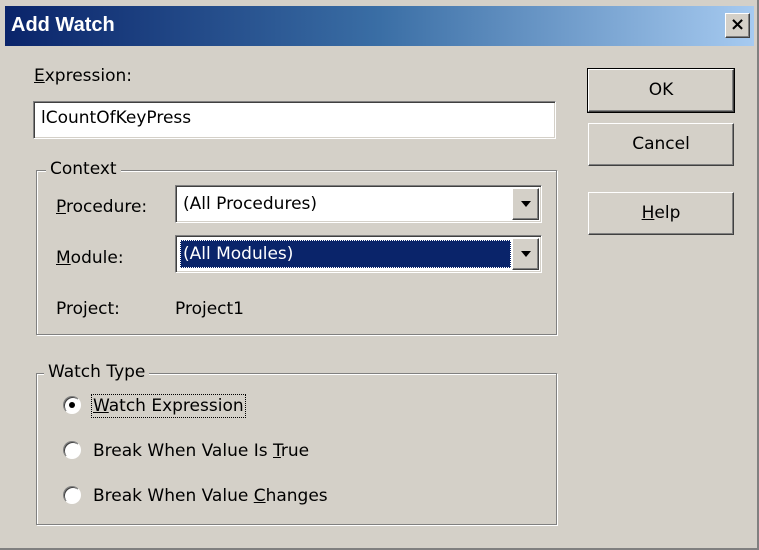  I want to click on radio-label-text: hanges, so click(296, 496).